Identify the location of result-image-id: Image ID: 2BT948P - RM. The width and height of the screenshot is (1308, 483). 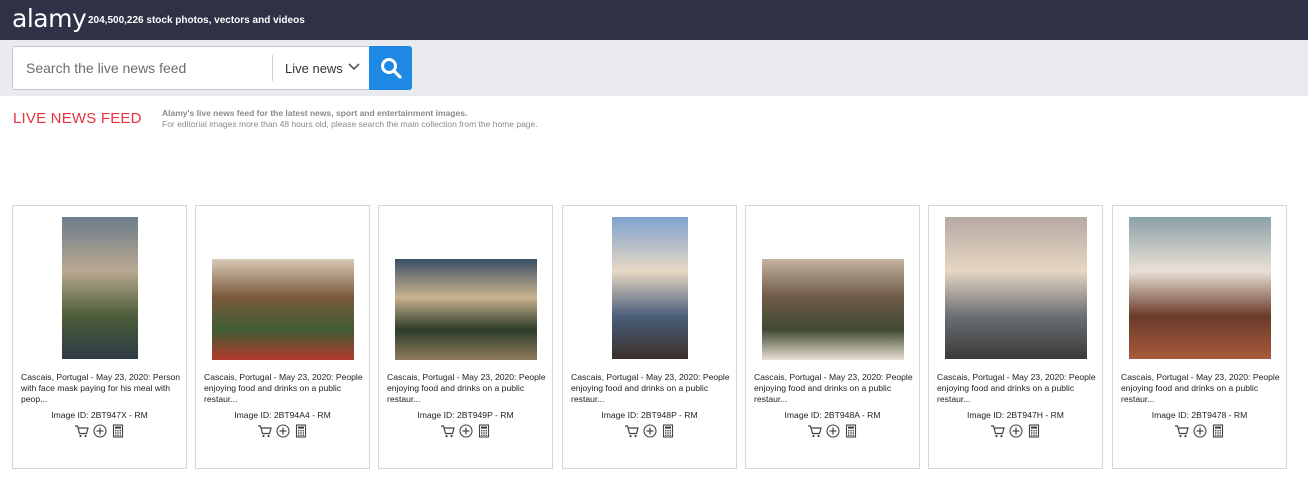
(649, 415).